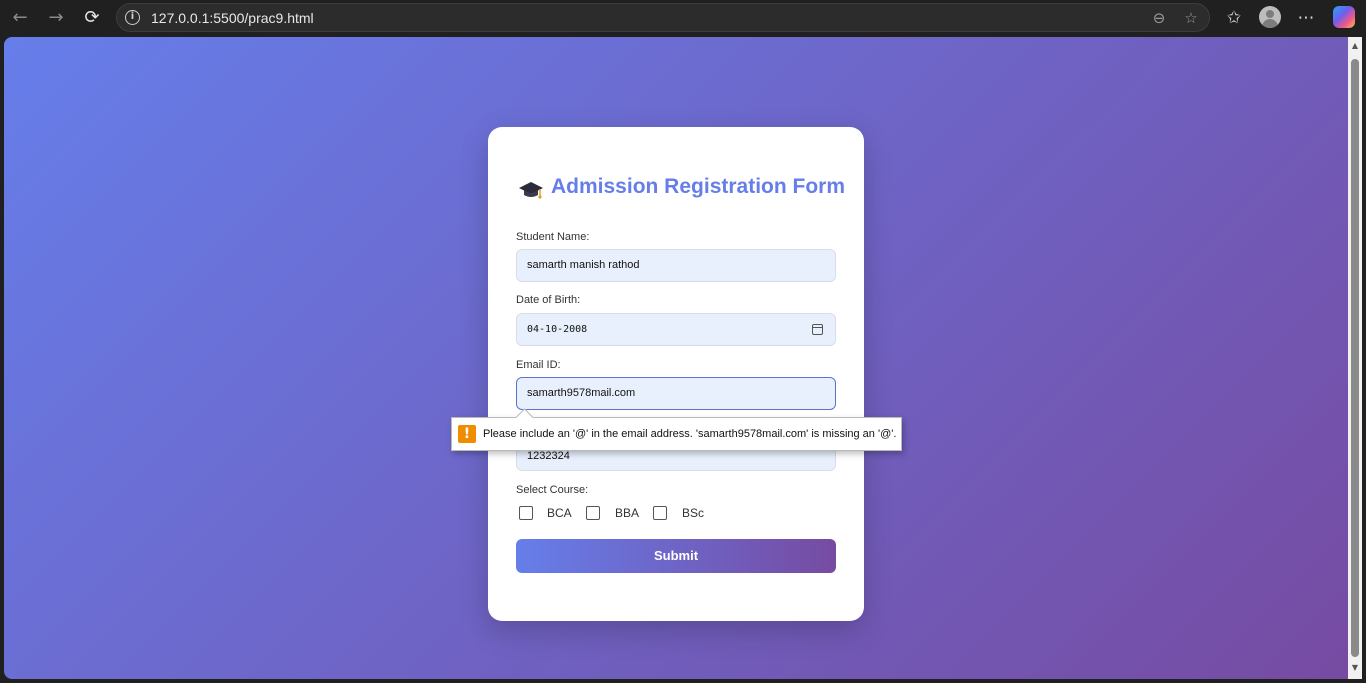  What do you see at coordinates (593, 513) in the screenshot?
I see `course-checkbox-bba` at bounding box center [593, 513].